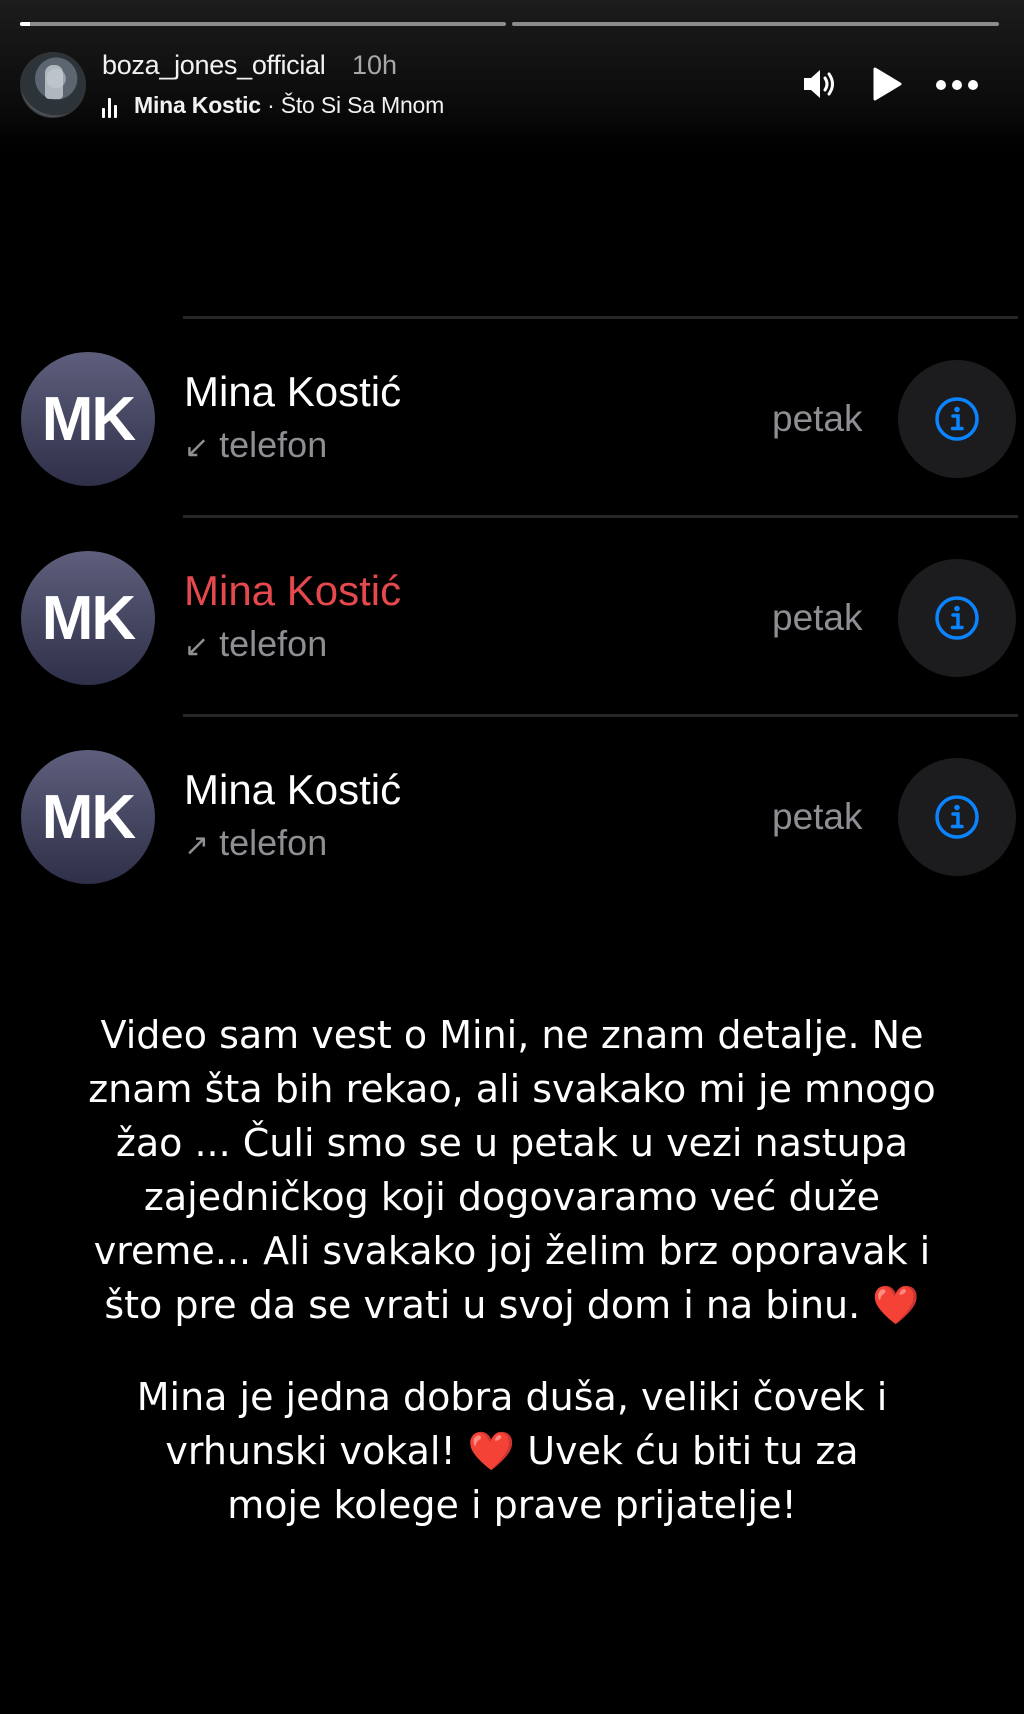  What do you see at coordinates (293, 590) in the screenshot?
I see `contact-name-missed: Mina Kostić` at bounding box center [293, 590].